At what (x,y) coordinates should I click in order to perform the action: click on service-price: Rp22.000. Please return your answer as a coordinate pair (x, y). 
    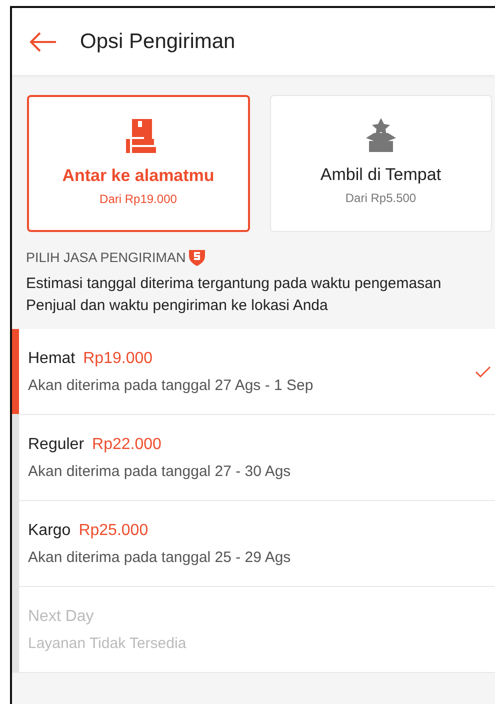
    Looking at the image, I should click on (127, 445).